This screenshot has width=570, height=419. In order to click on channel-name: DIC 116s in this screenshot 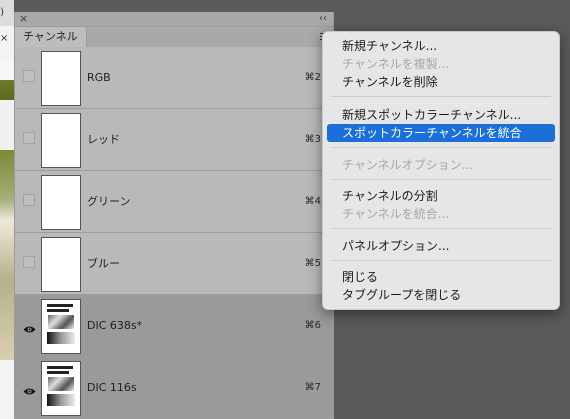, I will do `click(112, 387)`.